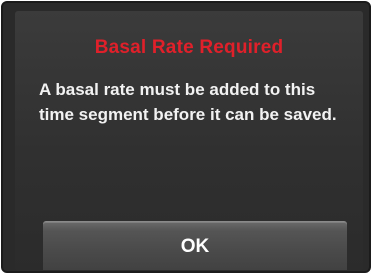 This screenshot has width=374, height=277. I want to click on ok-button-label: OK, so click(195, 246).